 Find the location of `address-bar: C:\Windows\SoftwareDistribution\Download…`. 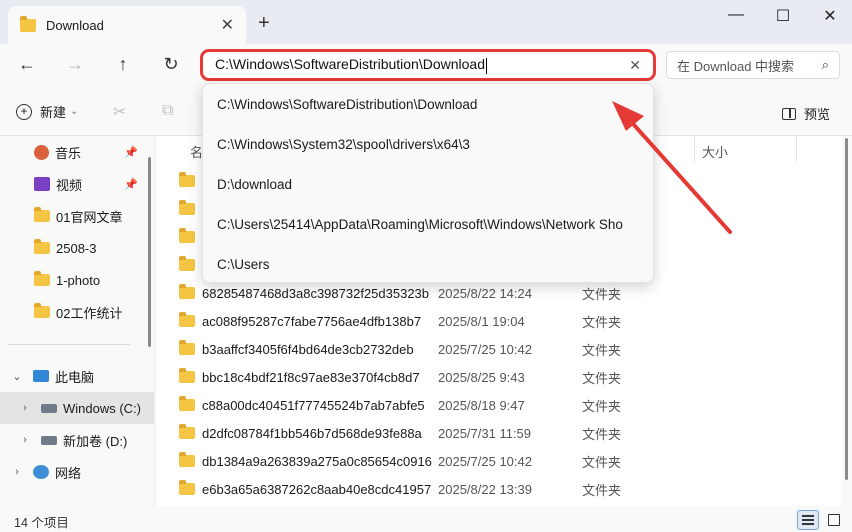

address-bar: C:\Windows\SoftwareDistribution\Download… is located at coordinates (428, 65).